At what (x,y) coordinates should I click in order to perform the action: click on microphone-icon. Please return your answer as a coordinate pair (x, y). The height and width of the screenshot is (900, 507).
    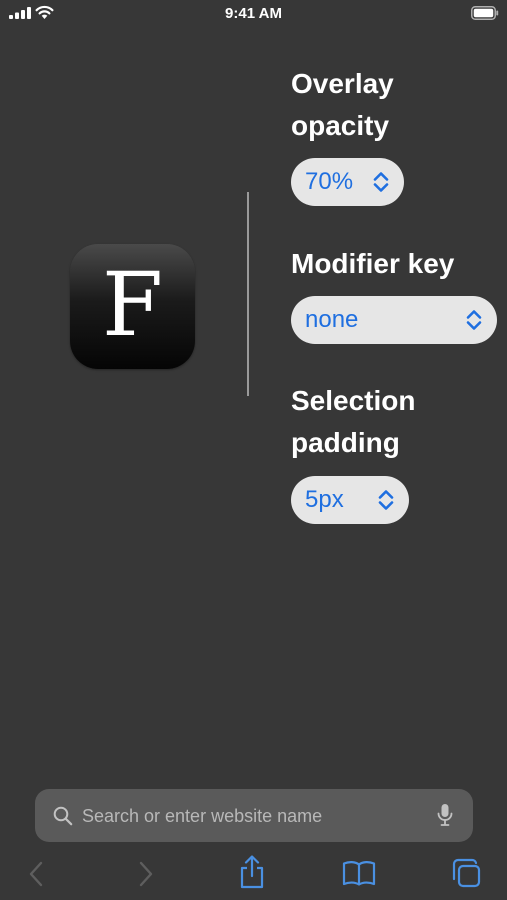
    Looking at the image, I should click on (445, 815).